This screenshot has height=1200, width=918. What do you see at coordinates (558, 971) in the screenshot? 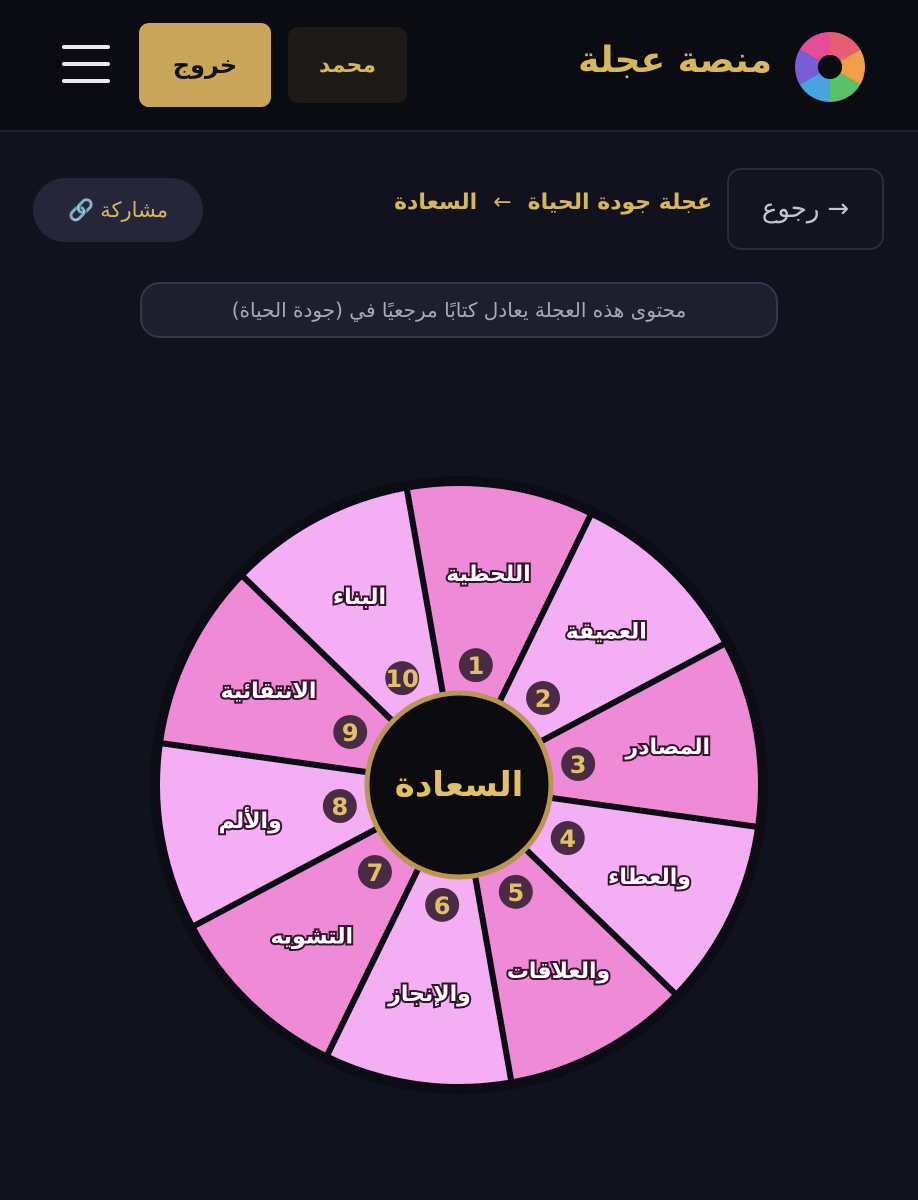
I see `wheel-segment-label: والعلاقات` at bounding box center [558, 971].